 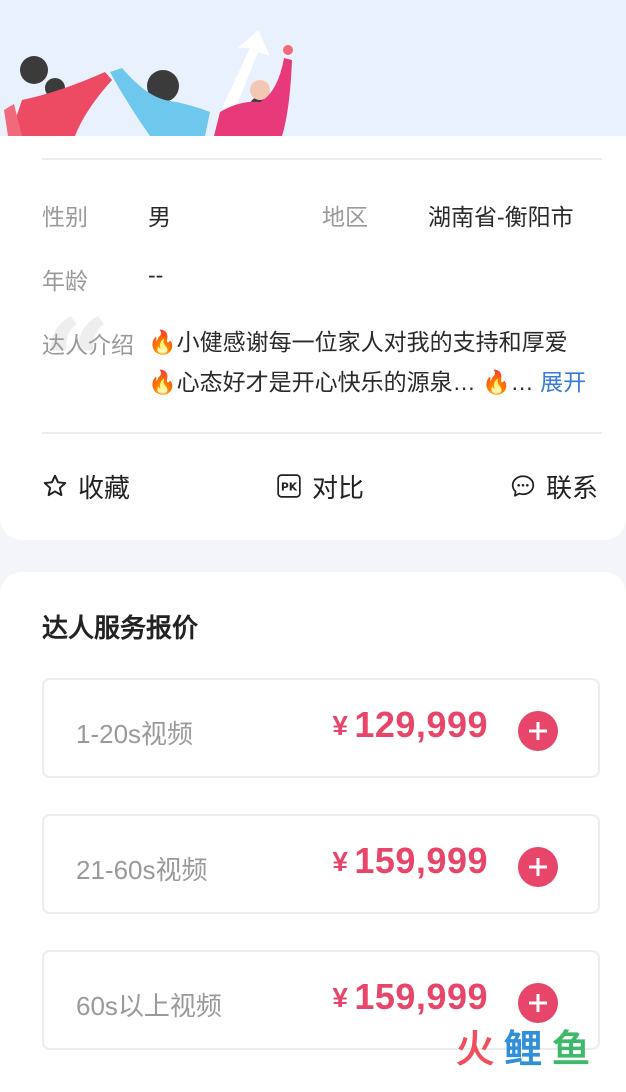 What do you see at coordinates (159, 217) in the screenshot?
I see `gender-value: 男` at bounding box center [159, 217].